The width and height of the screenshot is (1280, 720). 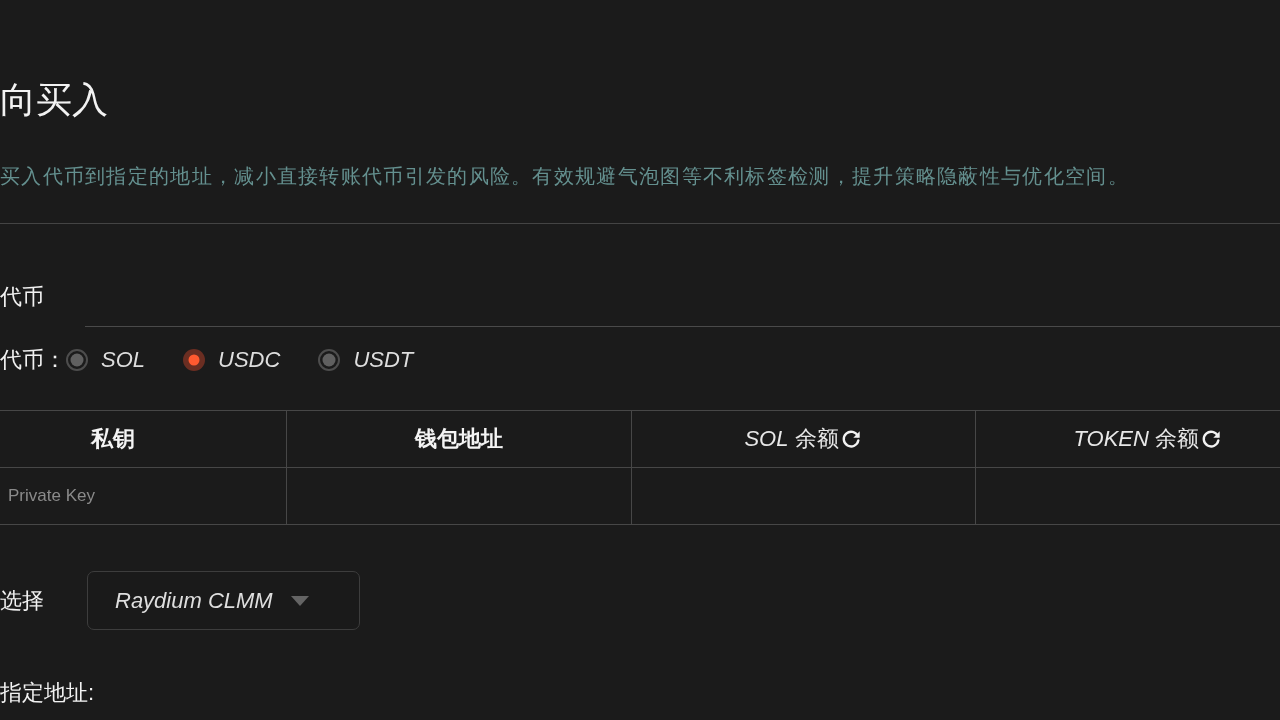 What do you see at coordinates (232, 360) in the screenshot?
I see `currency-radio: USDC` at bounding box center [232, 360].